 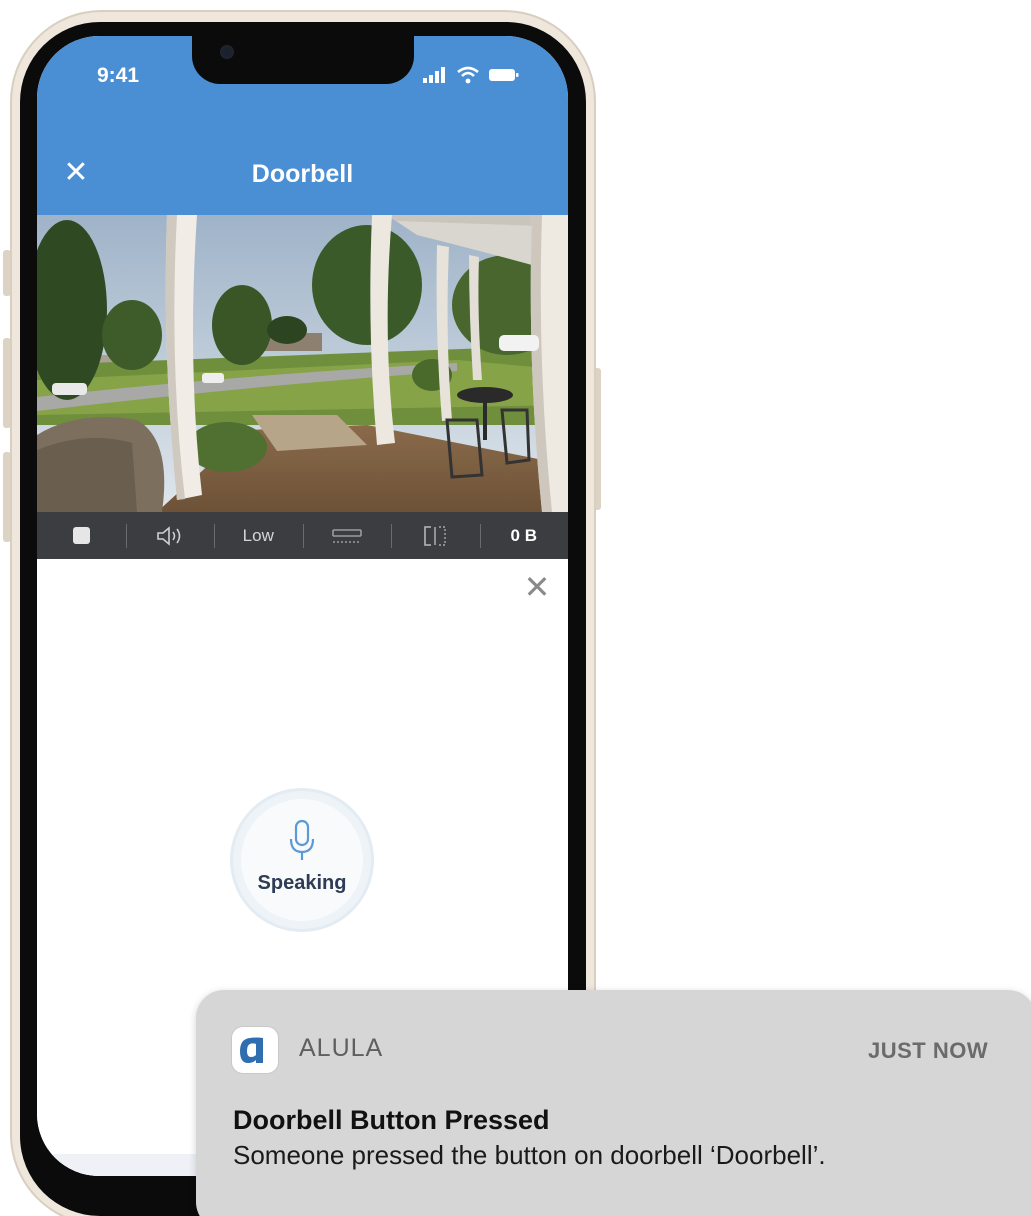 What do you see at coordinates (504, 75) in the screenshot?
I see `battery-icon` at bounding box center [504, 75].